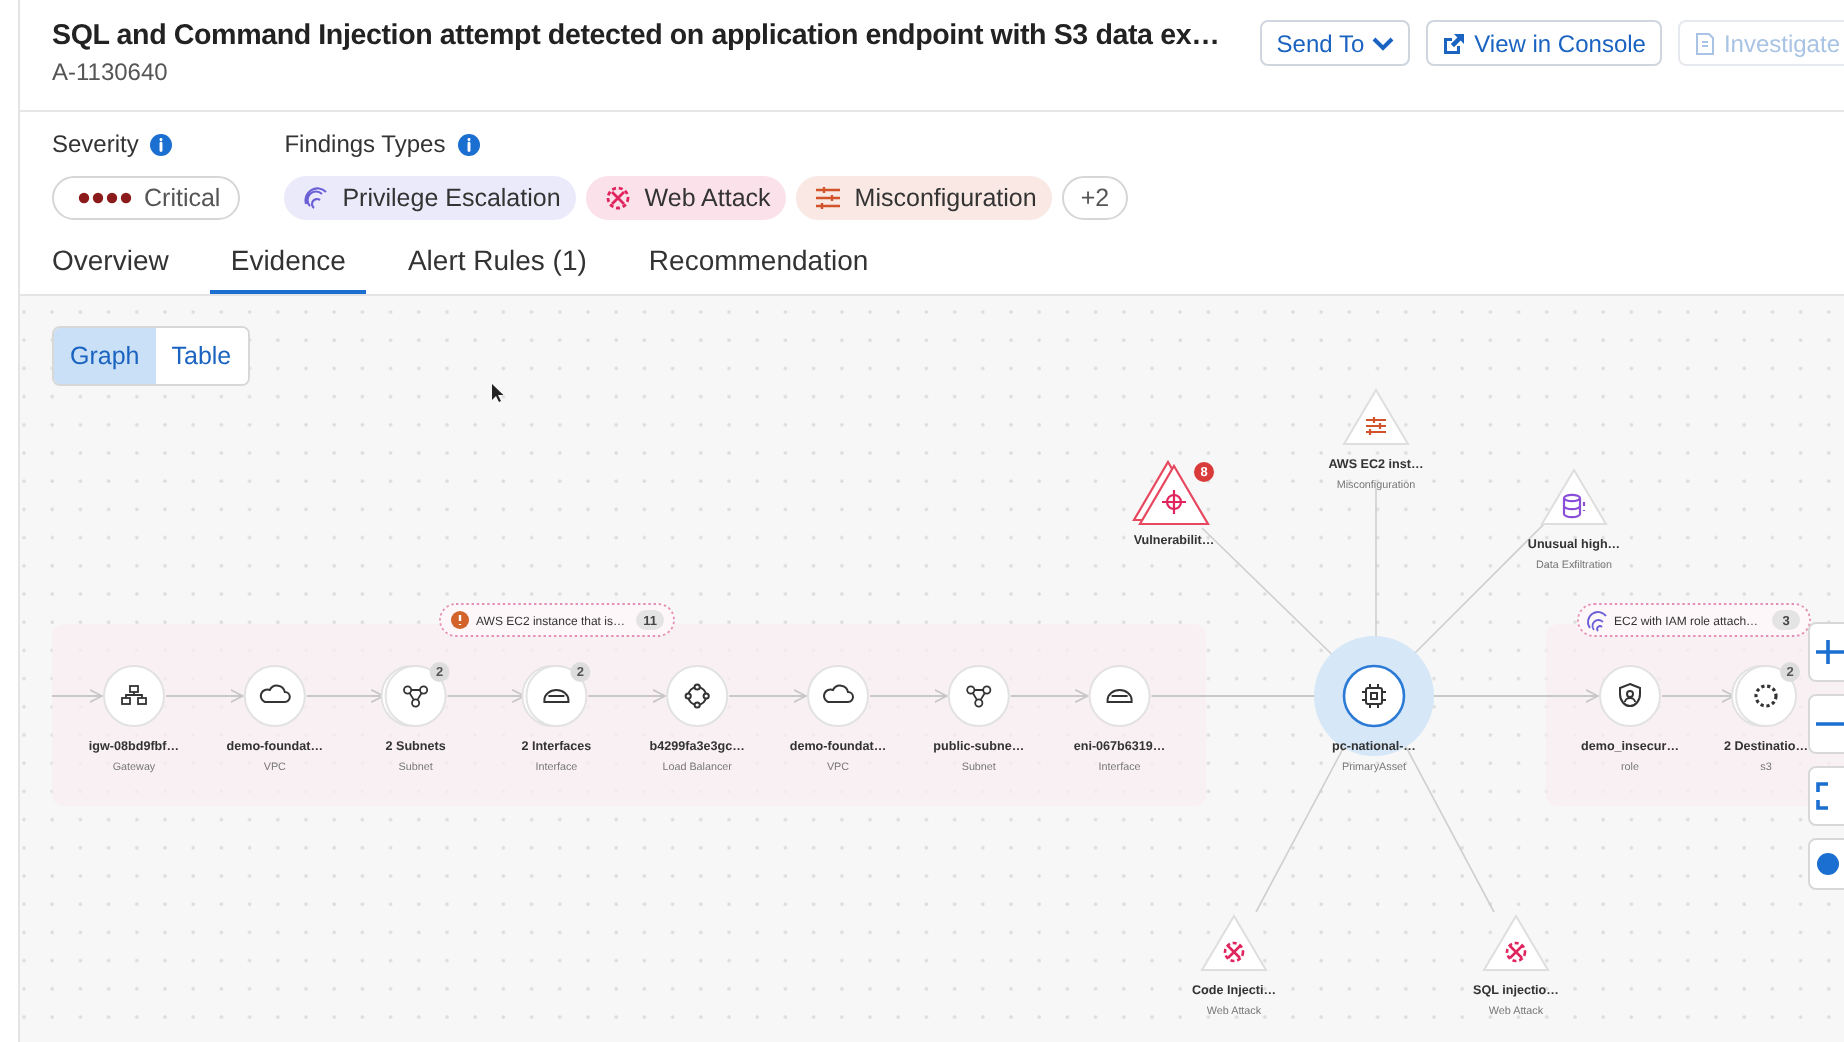 The width and height of the screenshot is (1844, 1042). What do you see at coordinates (1823, 796) in the screenshot?
I see `fit-icon` at bounding box center [1823, 796].